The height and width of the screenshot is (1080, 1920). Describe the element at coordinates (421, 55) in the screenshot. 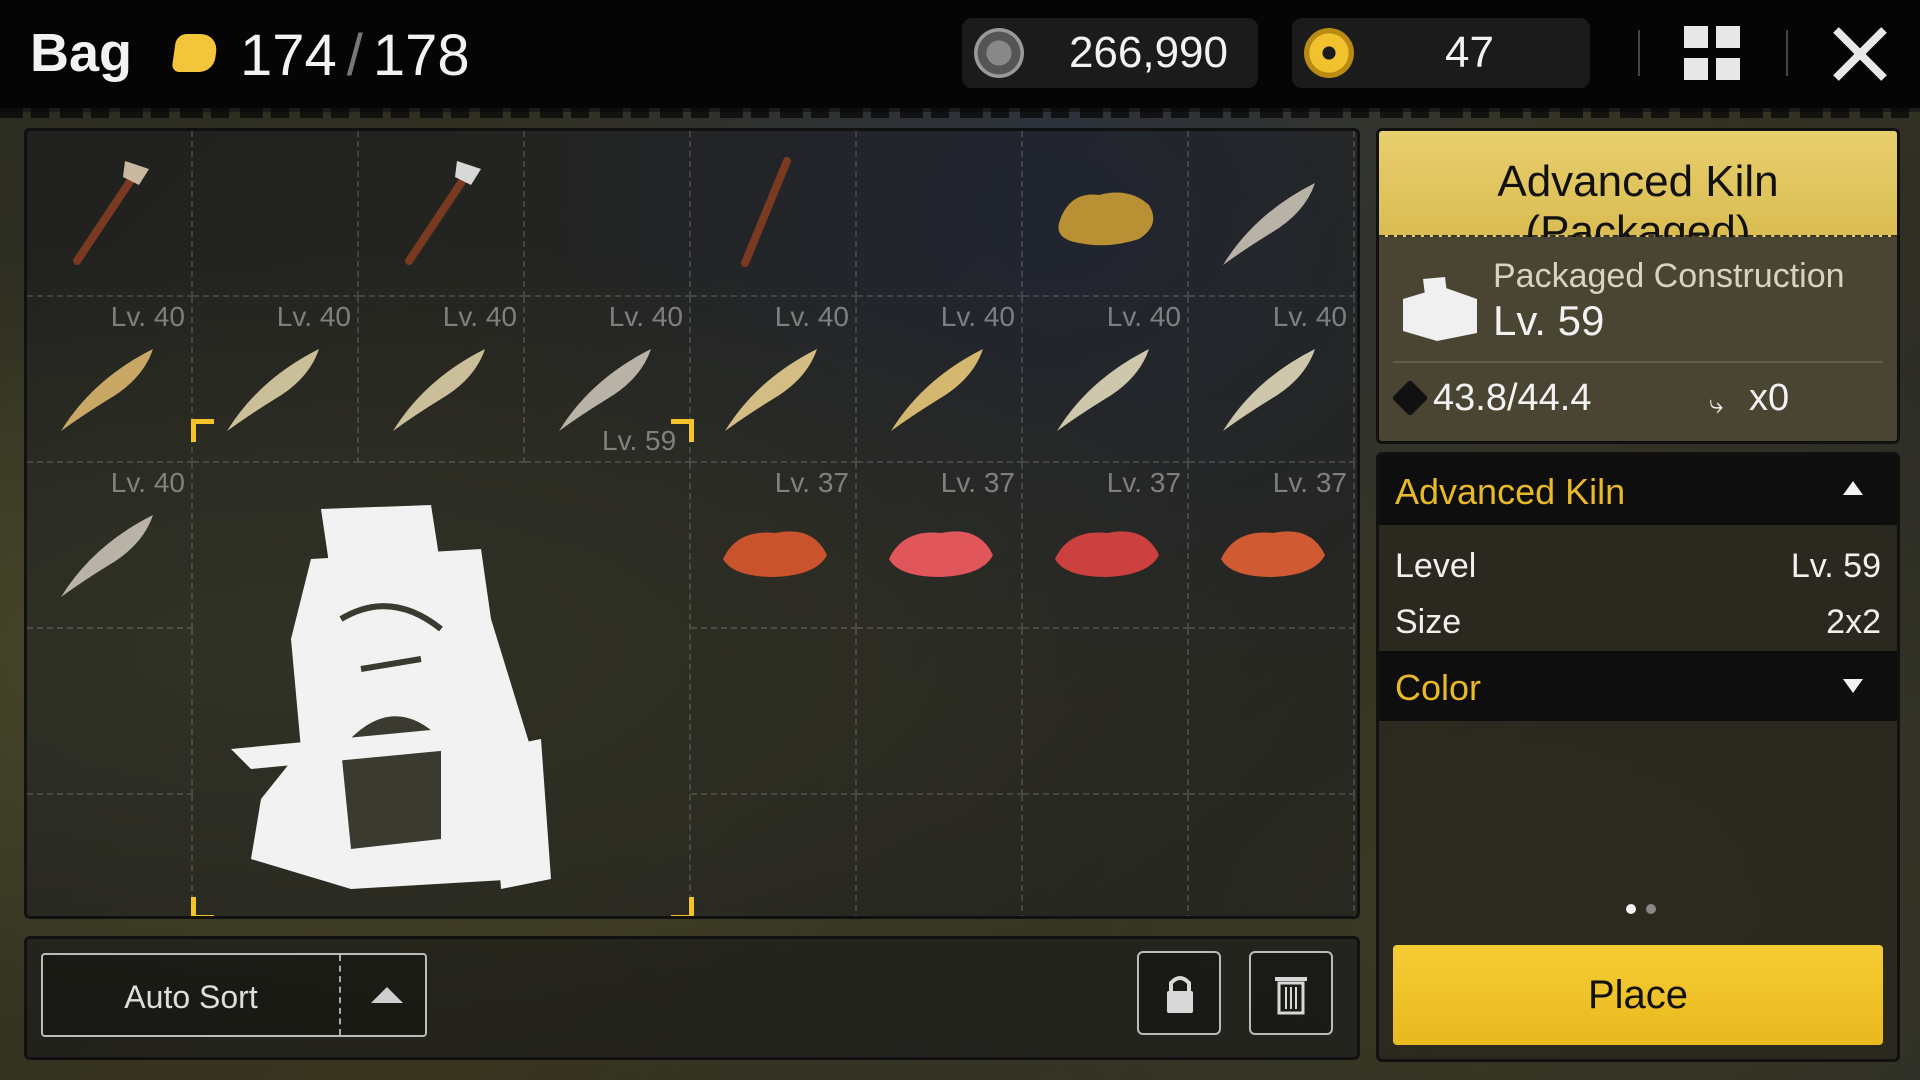

I see `capacity-max: 178` at that location.